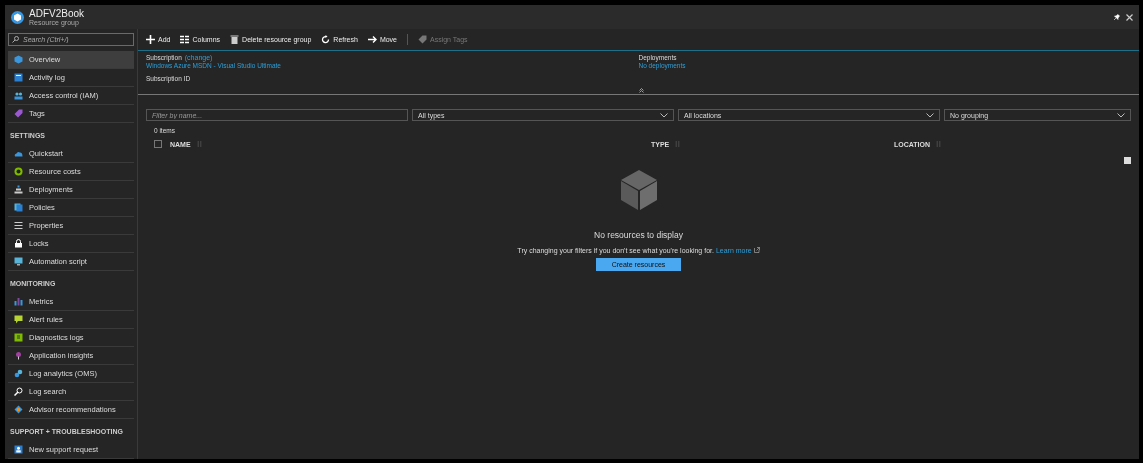  I want to click on bar-chart-icon, so click(18, 301).